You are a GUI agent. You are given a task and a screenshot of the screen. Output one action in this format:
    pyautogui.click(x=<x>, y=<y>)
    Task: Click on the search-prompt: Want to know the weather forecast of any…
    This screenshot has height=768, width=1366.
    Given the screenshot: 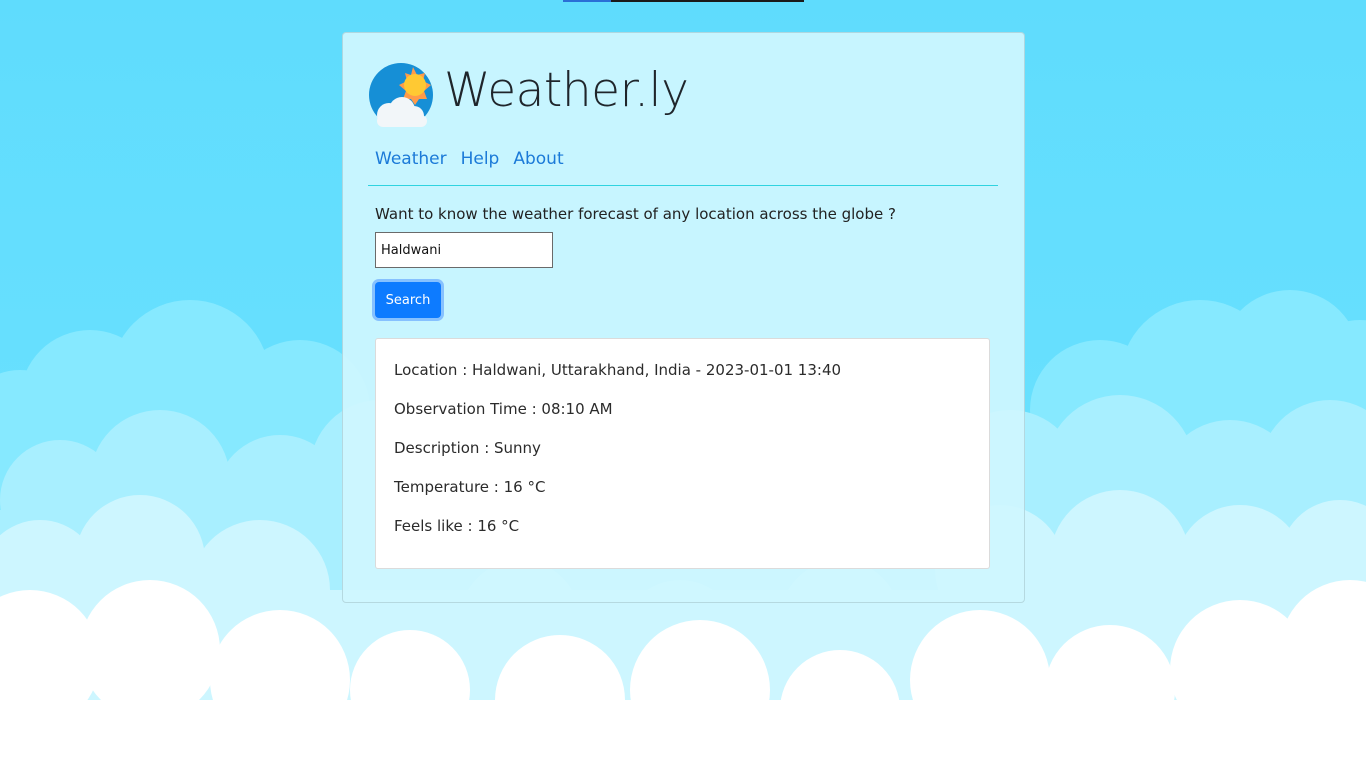 What is the action you would take?
    pyautogui.click(x=635, y=214)
    